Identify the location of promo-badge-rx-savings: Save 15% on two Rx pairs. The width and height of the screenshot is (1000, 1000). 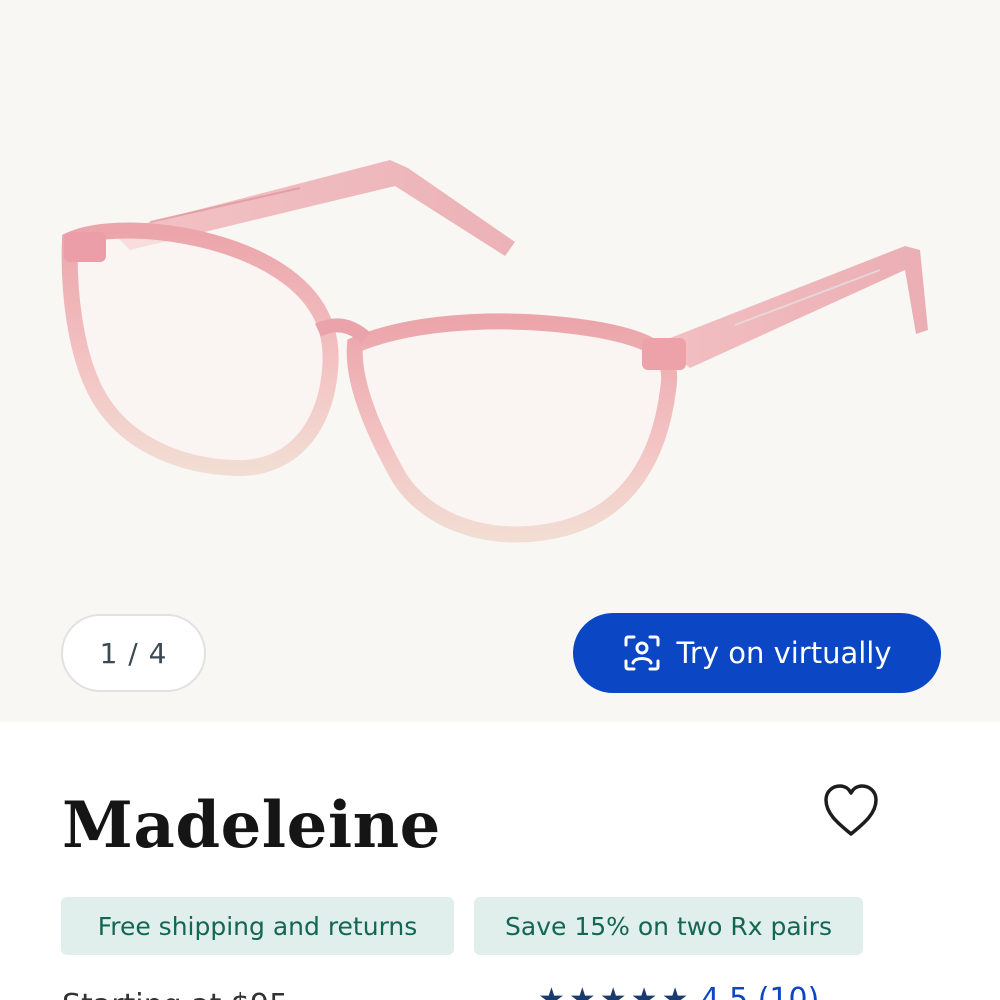
(668, 926).